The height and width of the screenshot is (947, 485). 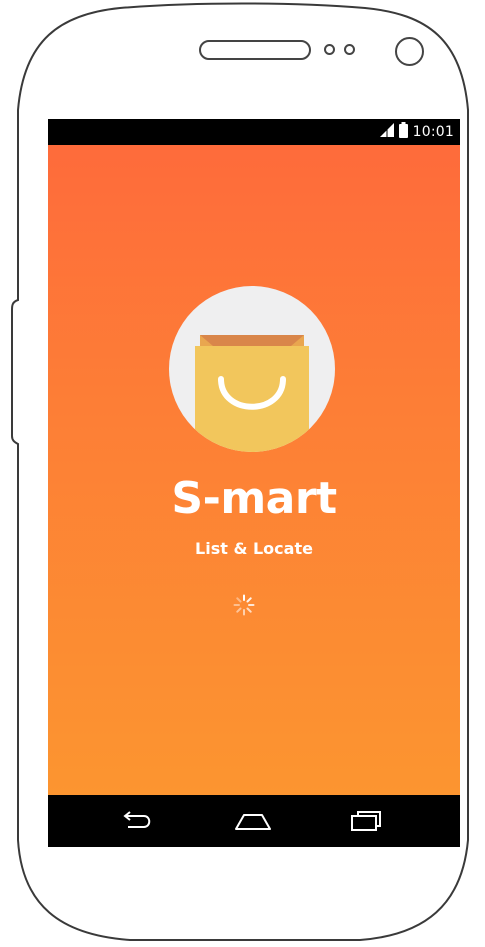 What do you see at coordinates (244, 605) in the screenshot?
I see `loading-spinner-icon` at bounding box center [244, 605].